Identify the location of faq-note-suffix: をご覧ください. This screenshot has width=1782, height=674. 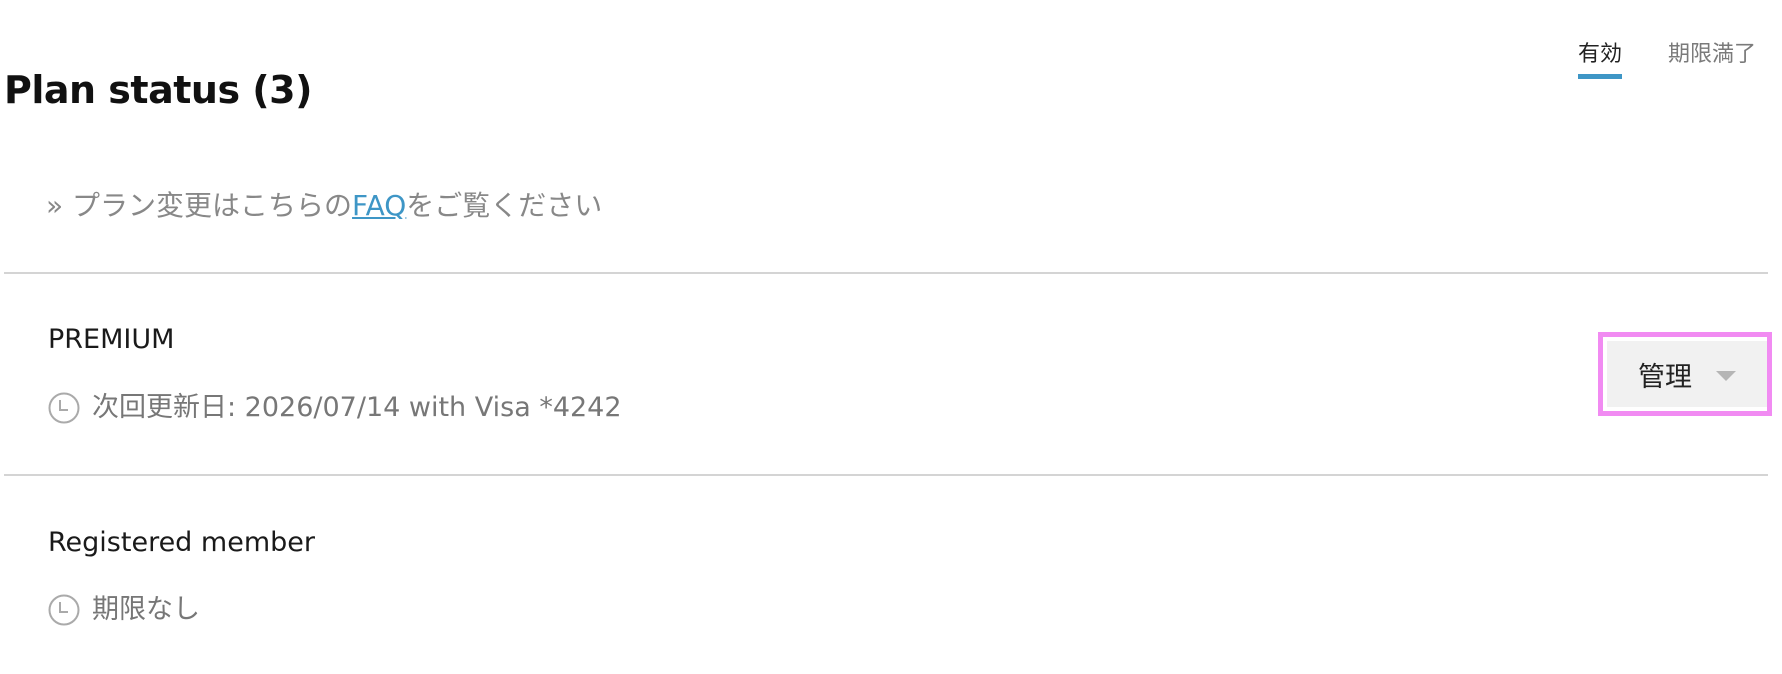
(504, 205).